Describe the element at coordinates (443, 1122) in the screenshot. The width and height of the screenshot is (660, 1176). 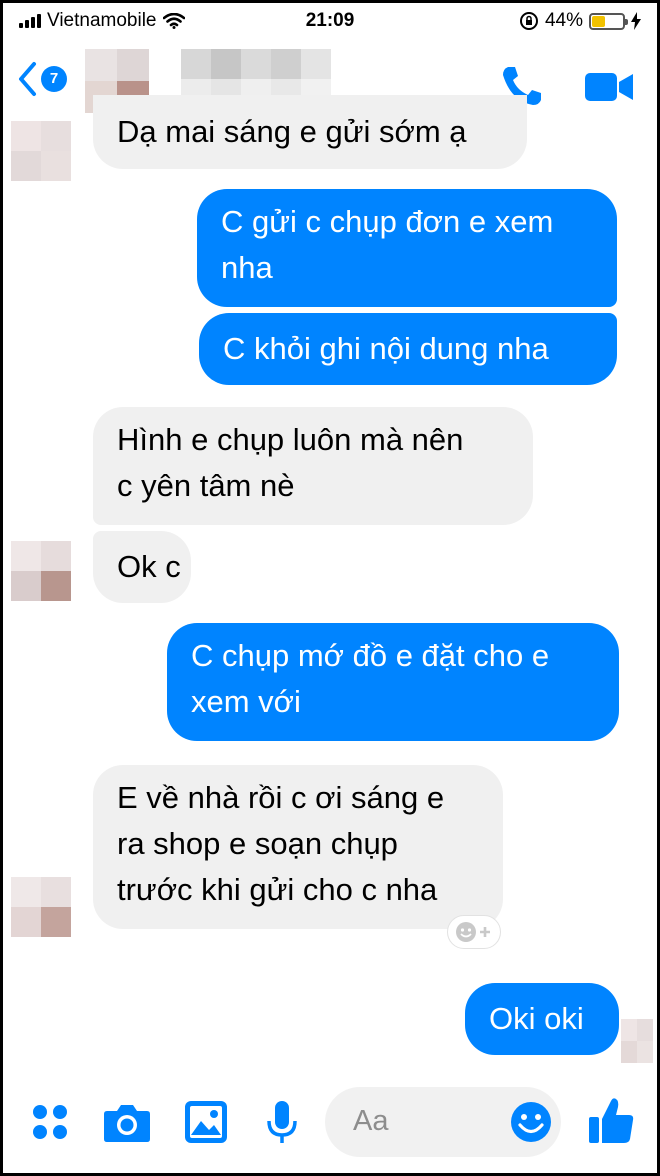
I see `message-input: Aa` at that location.